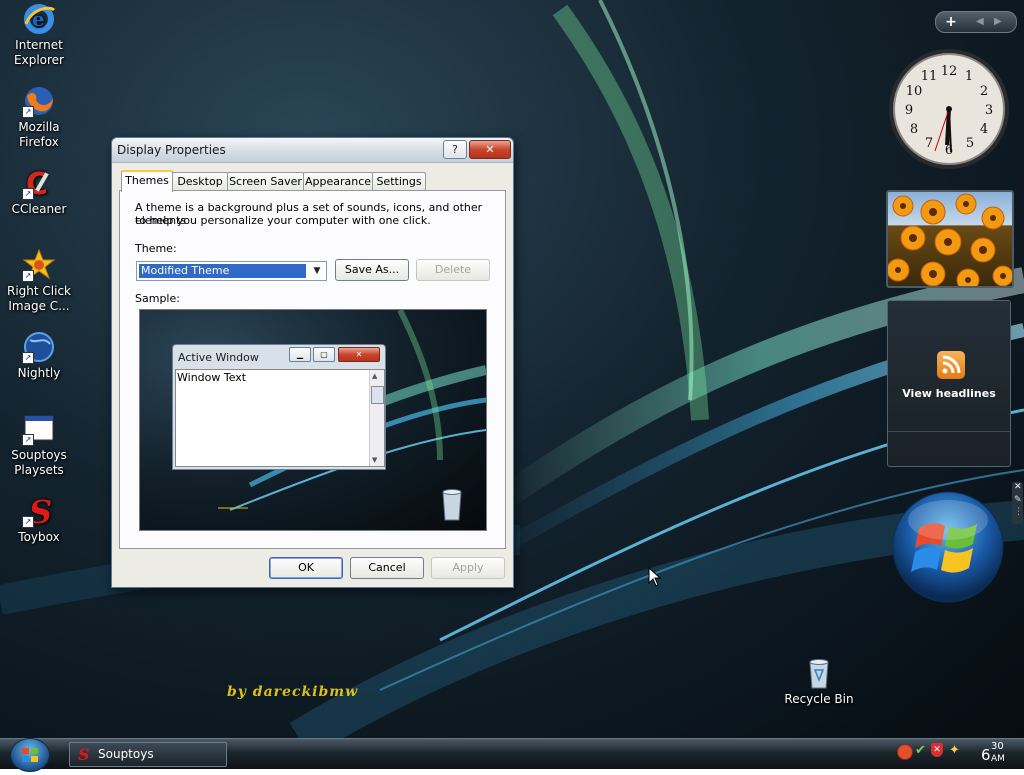 The width and height of the screenshot is (1024, 775). What do you see at coordinates (929, 143) in the screenshot?
I see `svg-text: 7` at bounding box center [929, 143].